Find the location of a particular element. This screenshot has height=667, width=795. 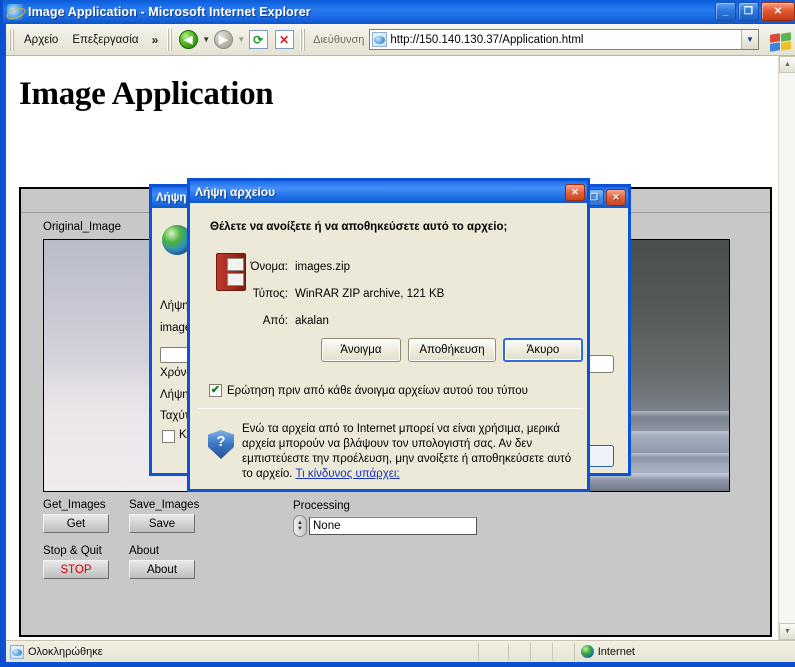

address-bar: http://150.140.130.37/Application.html ▼ is located at coordinates (564, 39).